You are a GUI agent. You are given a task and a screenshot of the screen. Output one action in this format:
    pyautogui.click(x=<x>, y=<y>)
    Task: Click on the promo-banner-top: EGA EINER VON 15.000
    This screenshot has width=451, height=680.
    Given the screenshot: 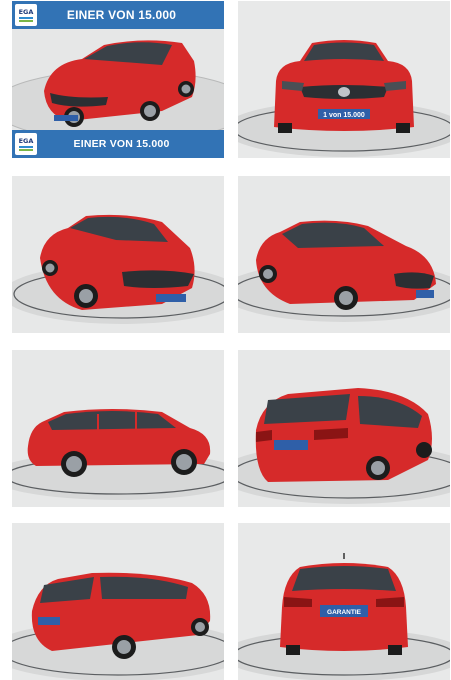 What is the action you would take?
    pyautogui.click(x=118, y=15)
    